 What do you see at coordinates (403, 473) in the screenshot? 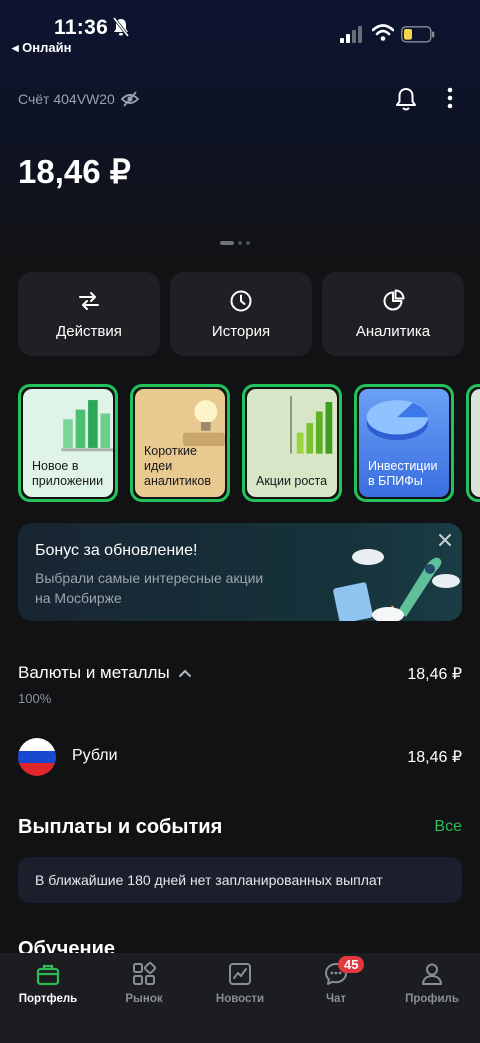
I see `story-label: Инвестиции в БПИФы` at bounding box center [403, 473].